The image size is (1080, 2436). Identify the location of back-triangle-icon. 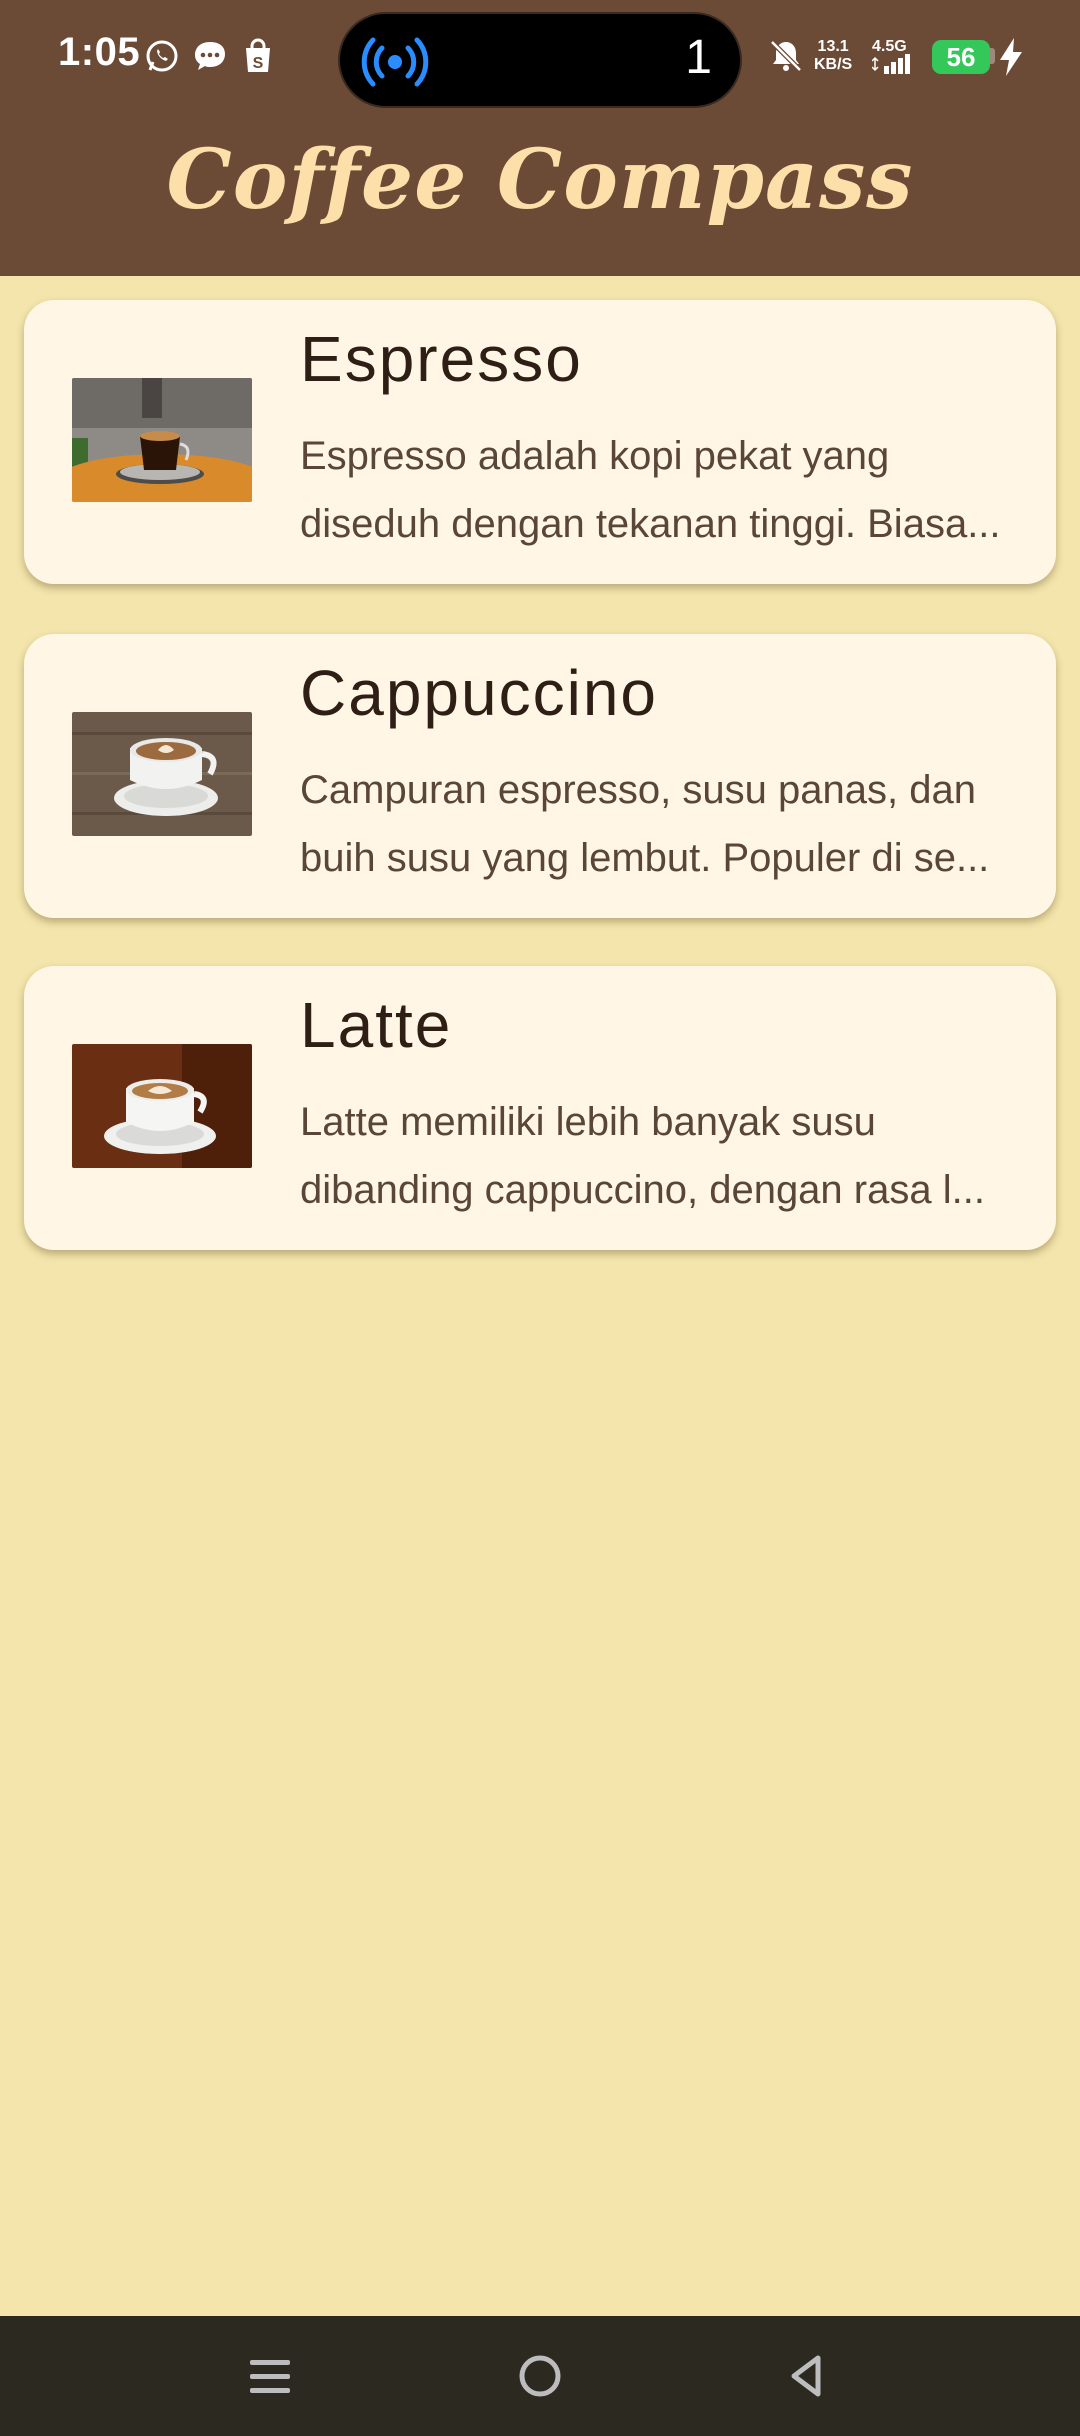
(808, 2376).